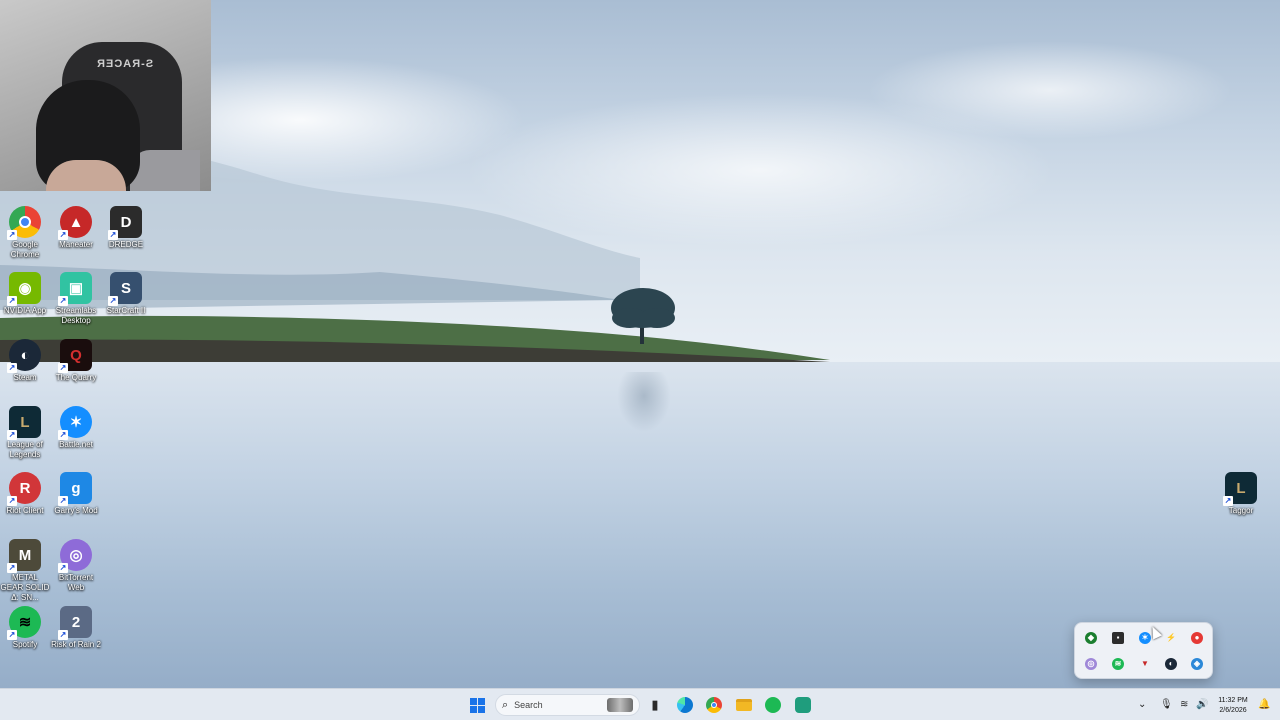  Describe the element at coordinates (1264, 705) in the screenshot. I see `notification-bell-icon: 🔔` at that location.